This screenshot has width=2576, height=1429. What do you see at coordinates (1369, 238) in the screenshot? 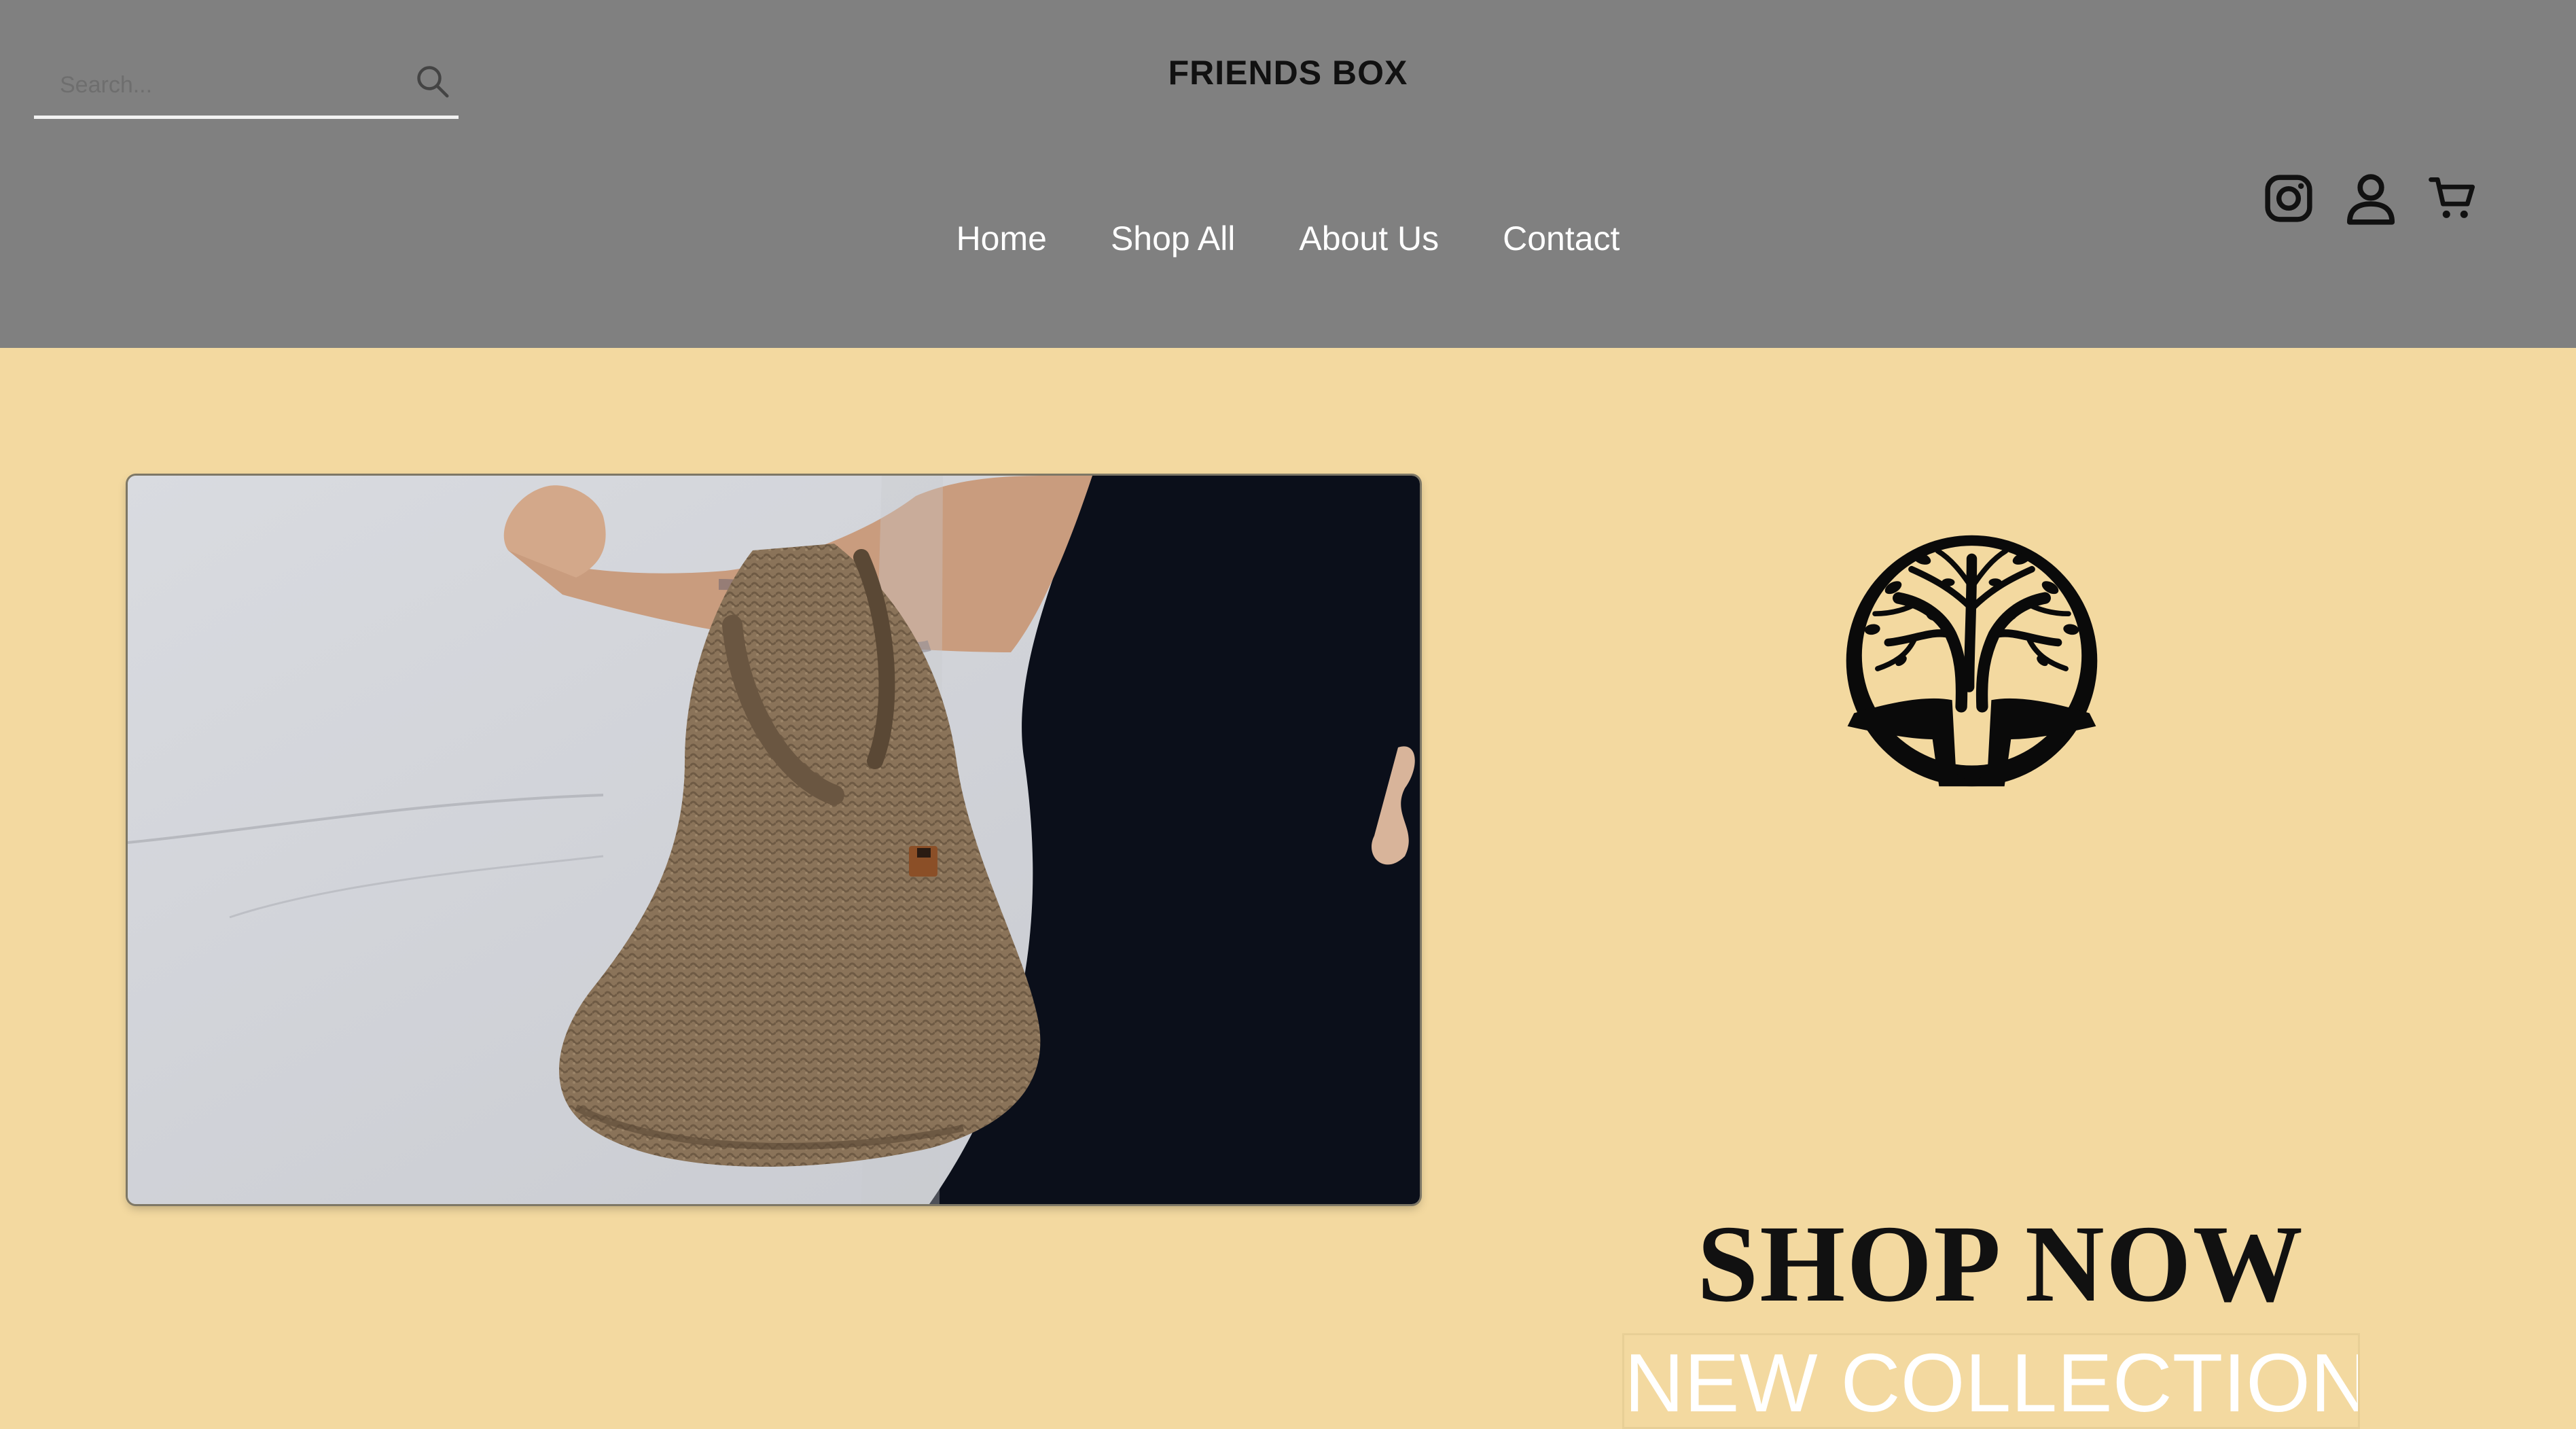
I see `nav-about-us: About Us` at bounding box center [1369, 238].